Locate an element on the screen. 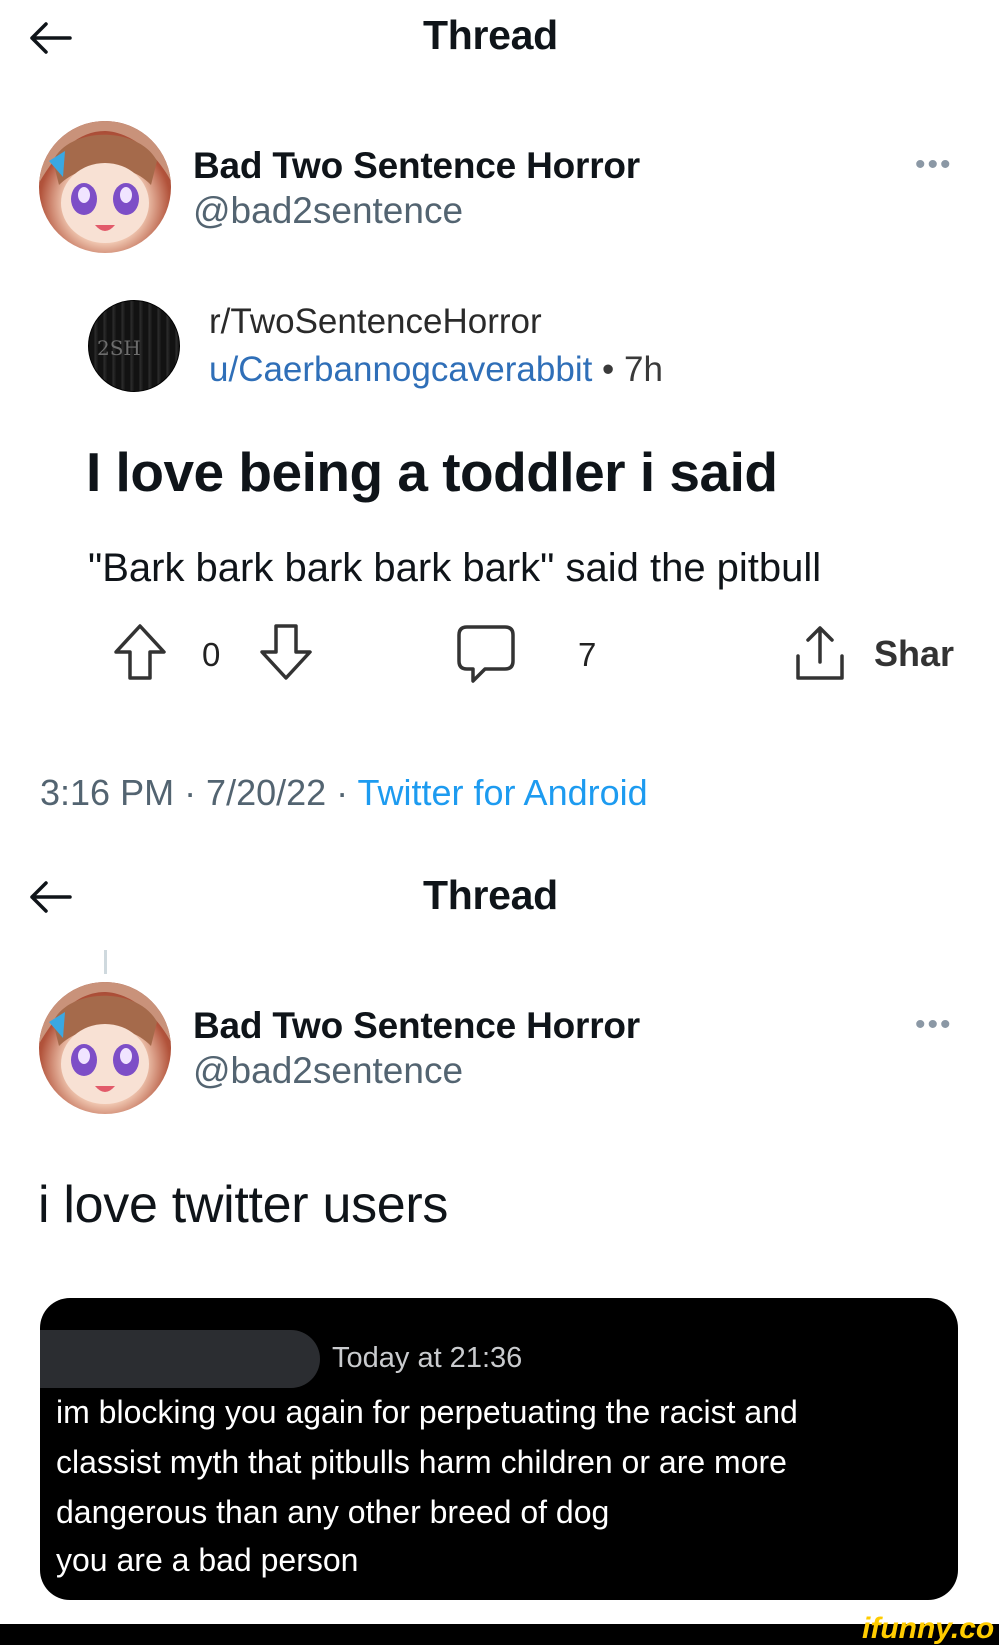 The width and height of the screenshot is (999, 1645). footer-bar: ifunny.co is located at coordinates (499, 1628).